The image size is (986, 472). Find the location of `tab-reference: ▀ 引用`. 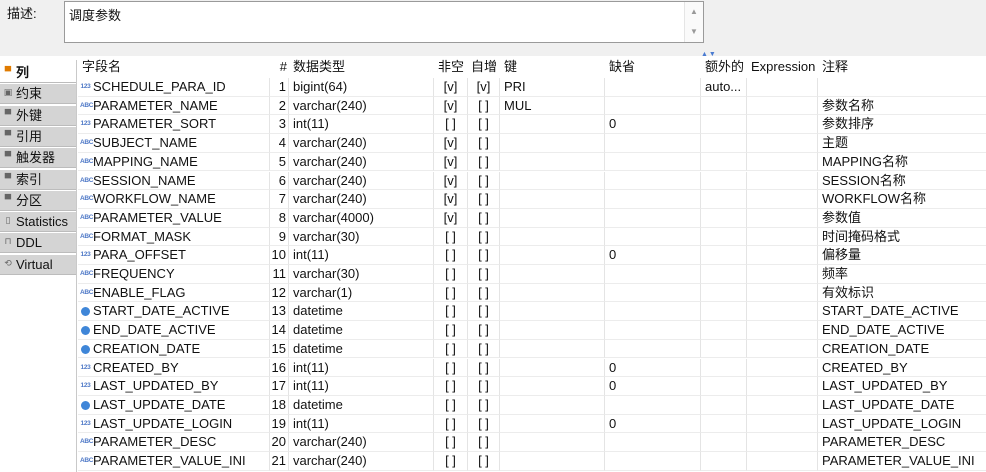

tab-reference: ▀ 引用 is located at coordinates (38, 136).